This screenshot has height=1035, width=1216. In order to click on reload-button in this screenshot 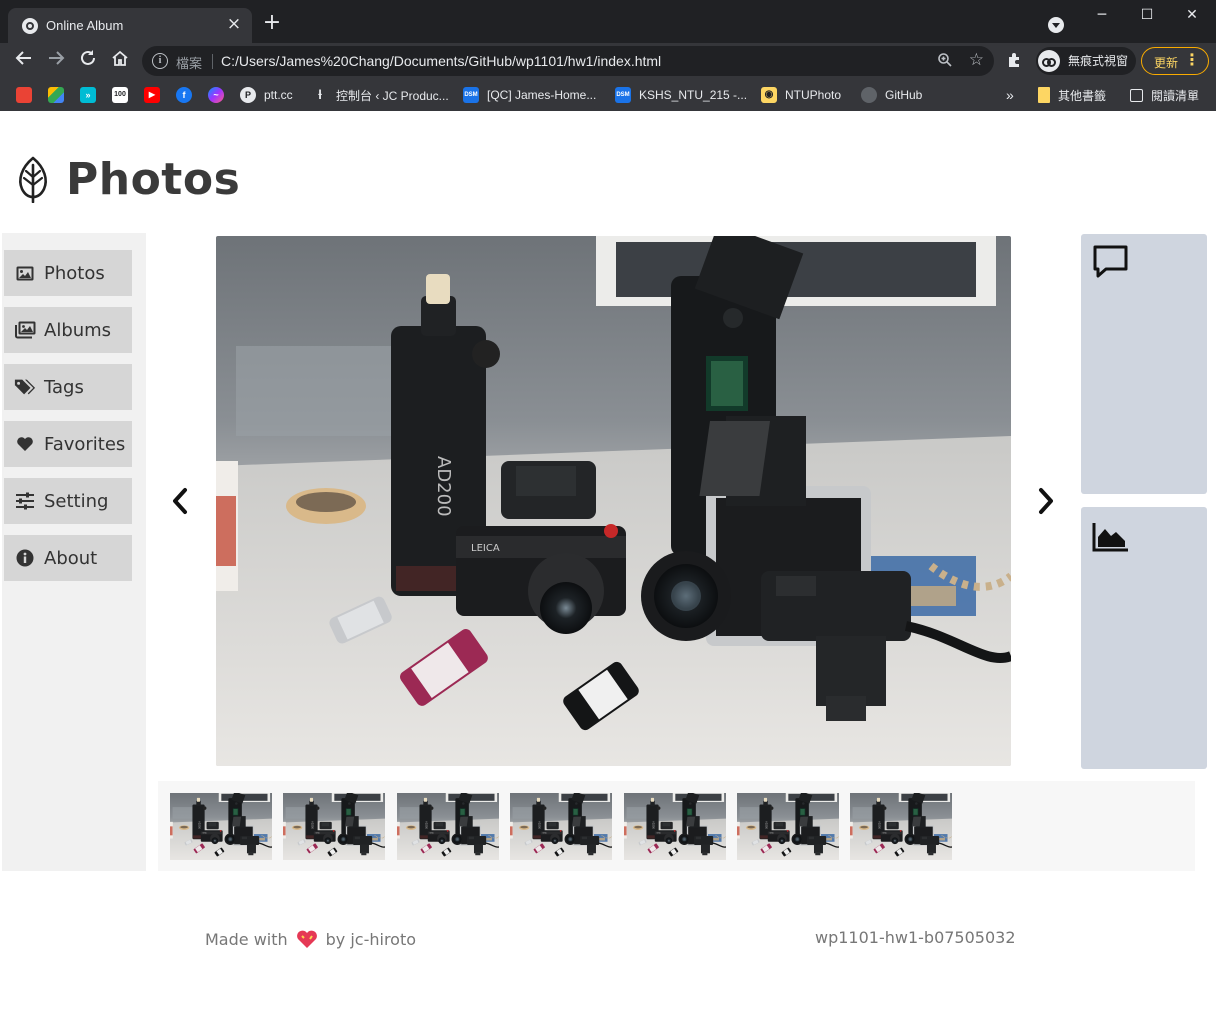, I will do `click(88, 61)`.